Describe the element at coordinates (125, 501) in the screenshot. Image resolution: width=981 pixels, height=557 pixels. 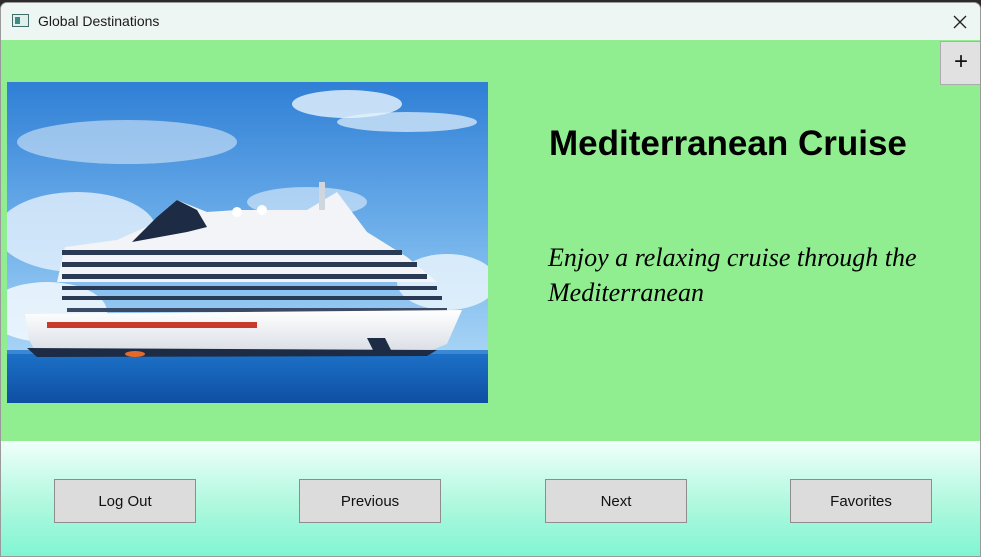
I see `logout-button: Log Out` at that location.